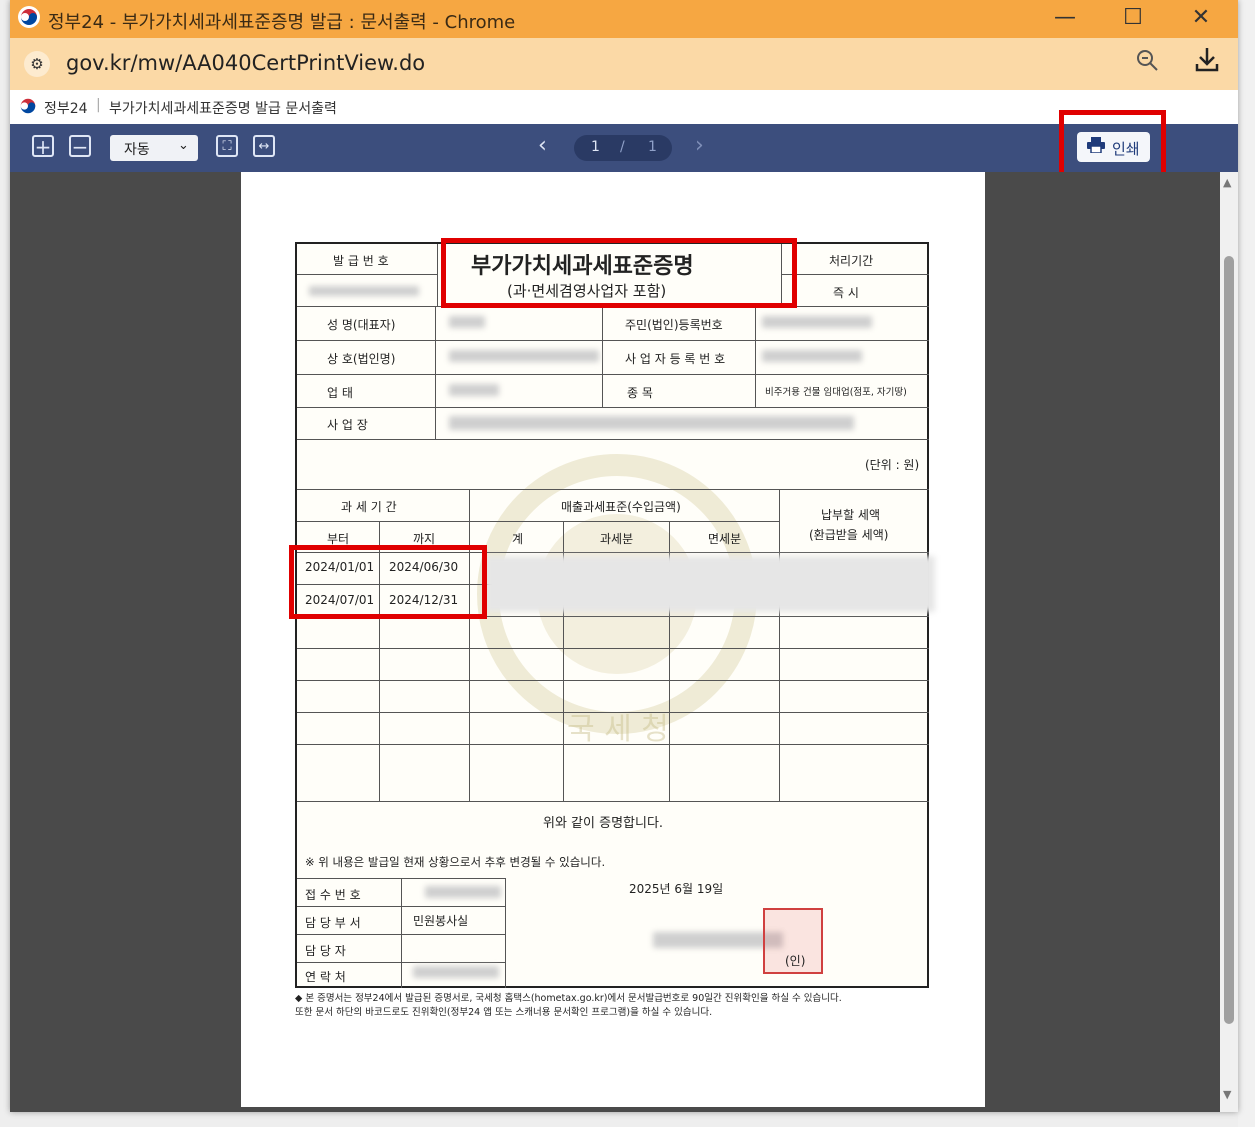  I want to click on gov24-logo-icon, so click(28, 106).